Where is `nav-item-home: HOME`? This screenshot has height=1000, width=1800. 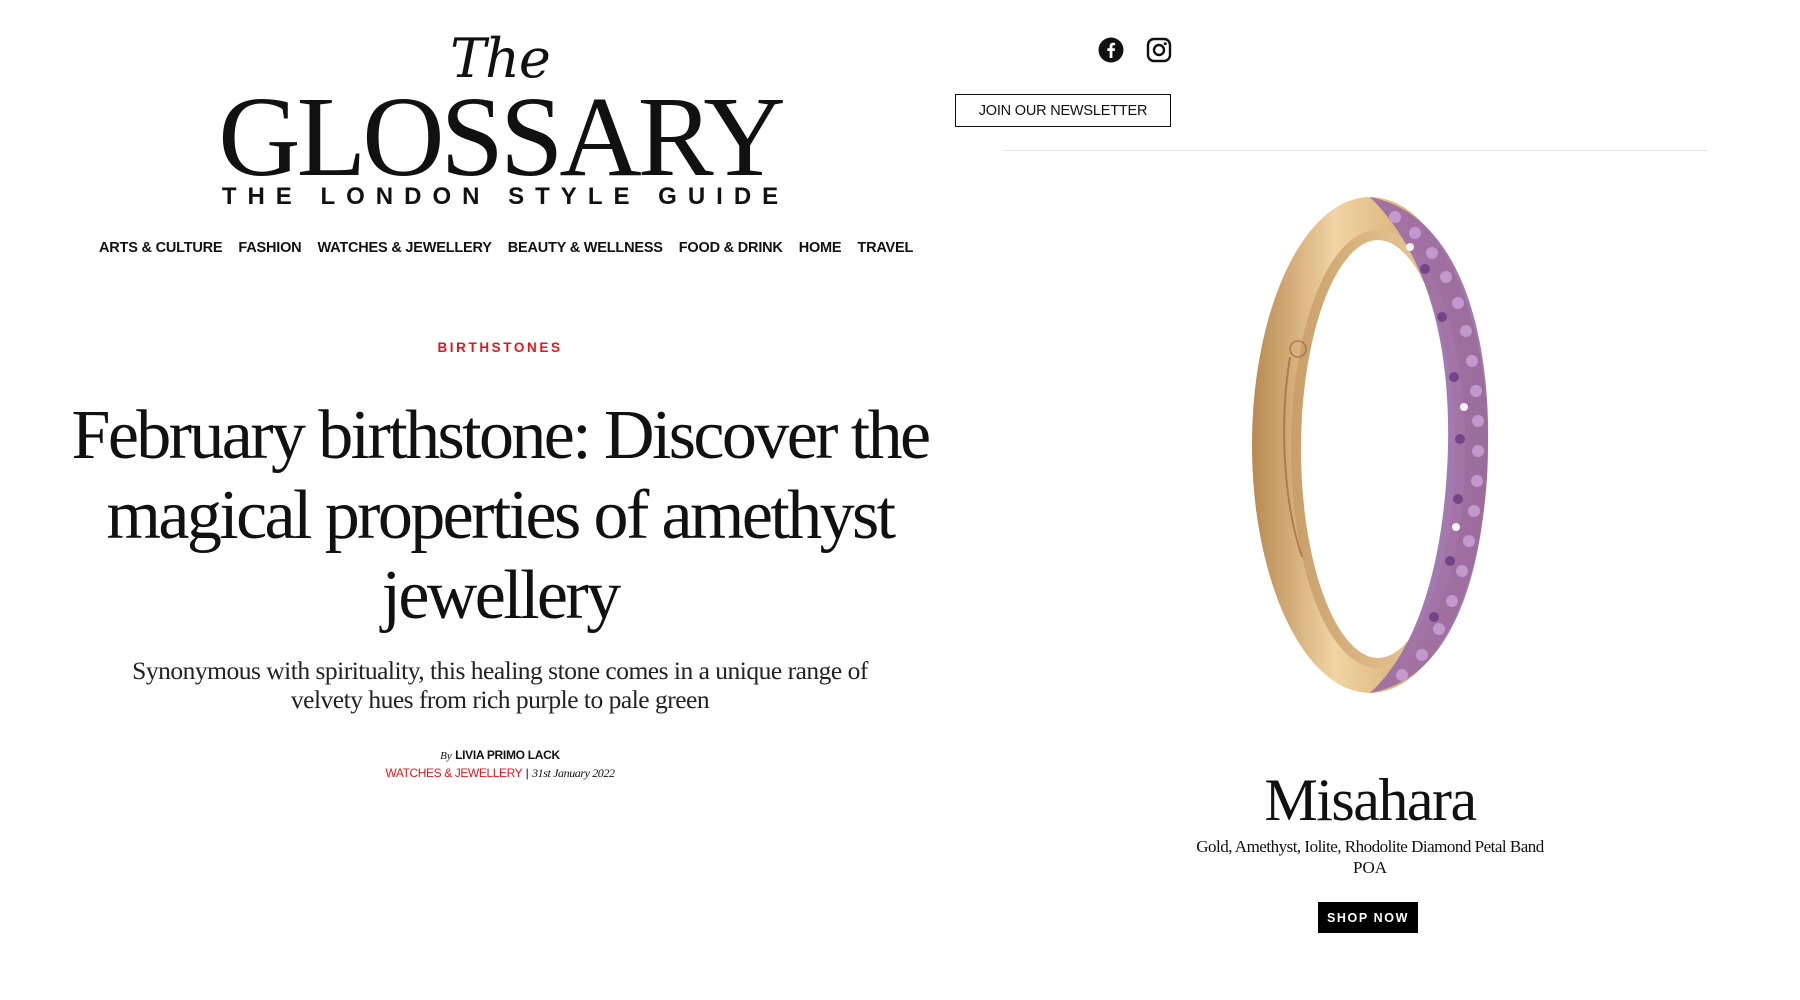
nav-item-home: HOME is located at coordinates (820, 248).